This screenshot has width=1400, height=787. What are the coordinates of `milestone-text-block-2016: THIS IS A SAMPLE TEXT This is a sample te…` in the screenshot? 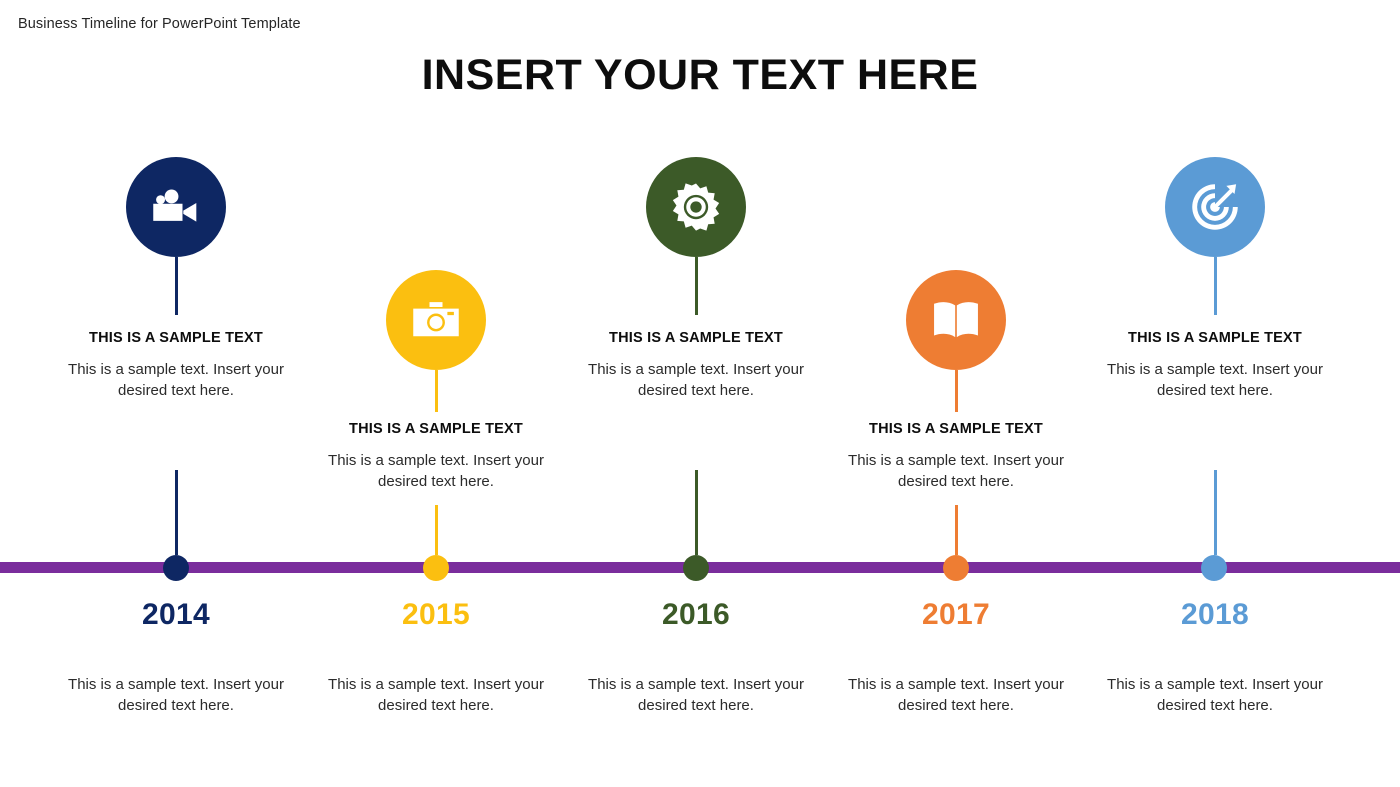 It's located at (696, 365).